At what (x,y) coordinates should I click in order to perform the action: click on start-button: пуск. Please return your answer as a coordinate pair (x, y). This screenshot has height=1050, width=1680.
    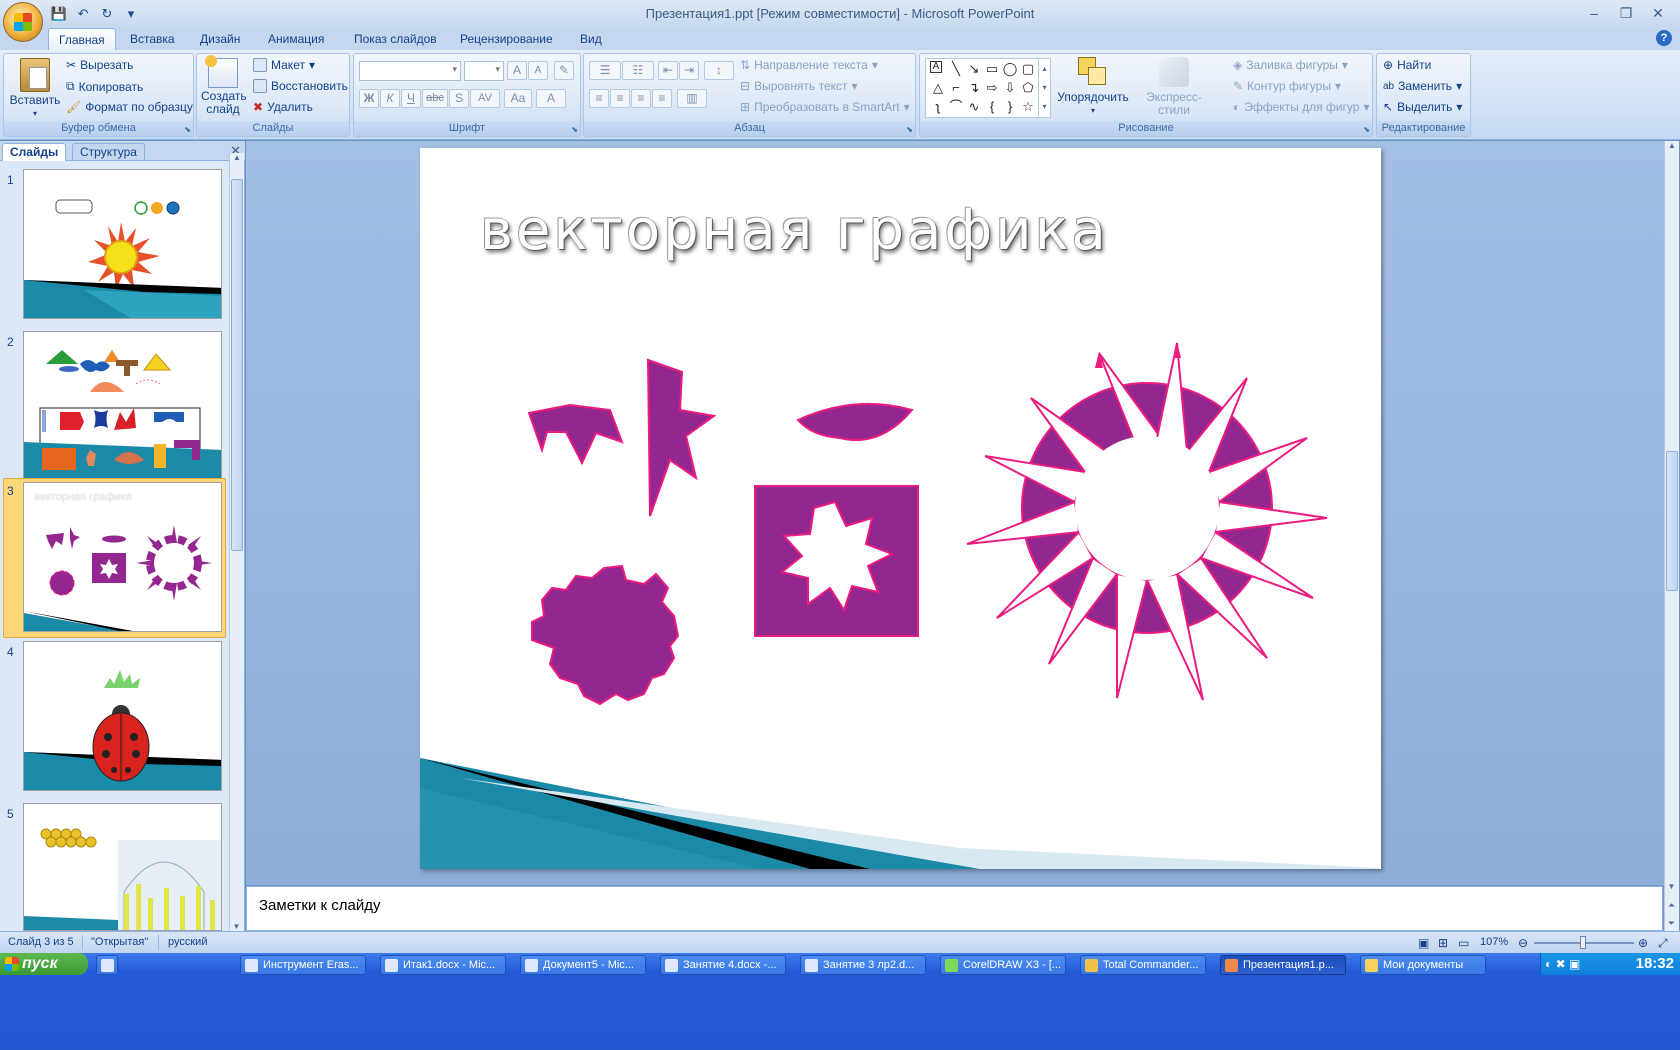
    Looking at the image, I should click on (44, 964).